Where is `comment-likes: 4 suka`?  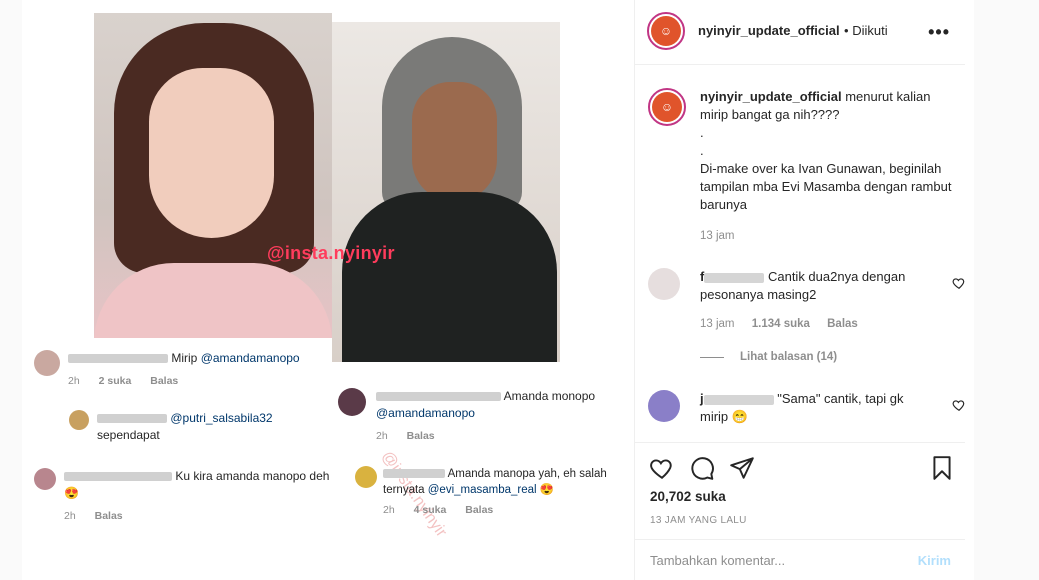 comment-likes: 4 suka is located at coordinates (430, 510).